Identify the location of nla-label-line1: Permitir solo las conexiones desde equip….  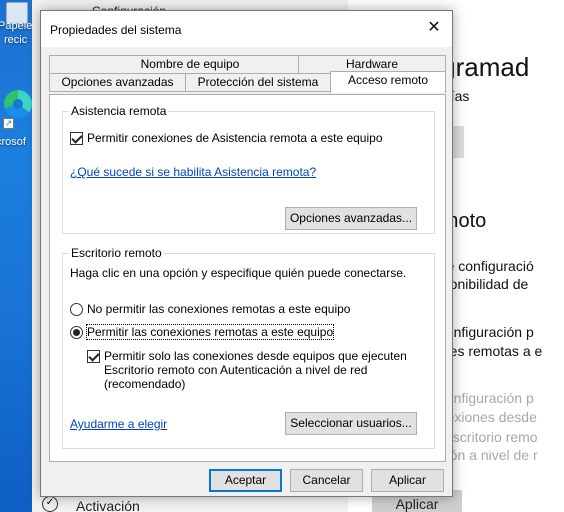
(255, 356).